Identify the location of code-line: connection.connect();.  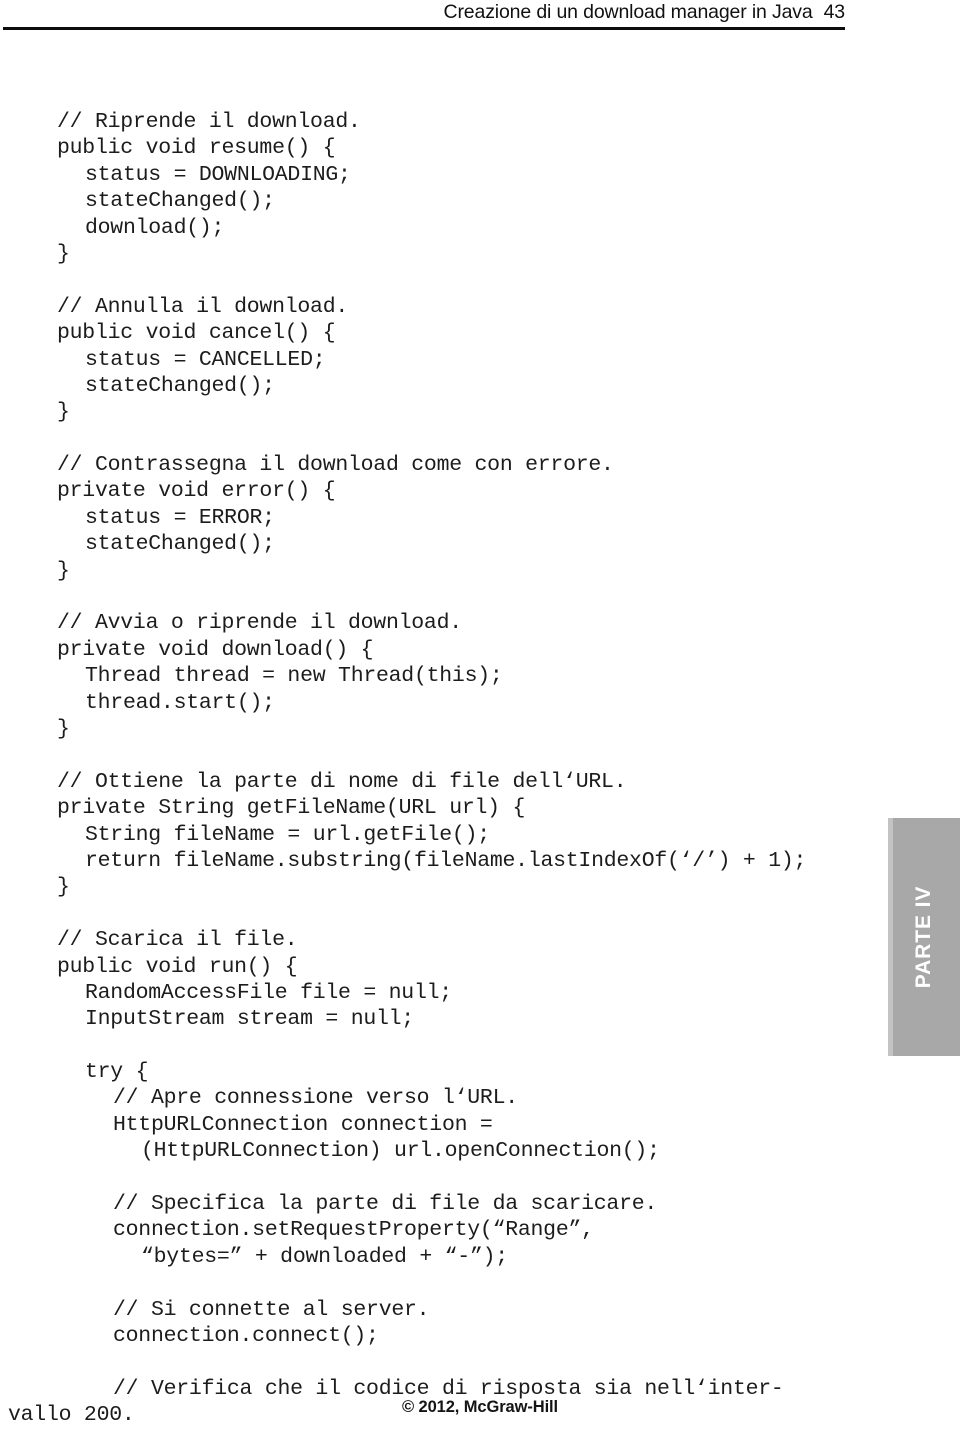
(246, 1335).